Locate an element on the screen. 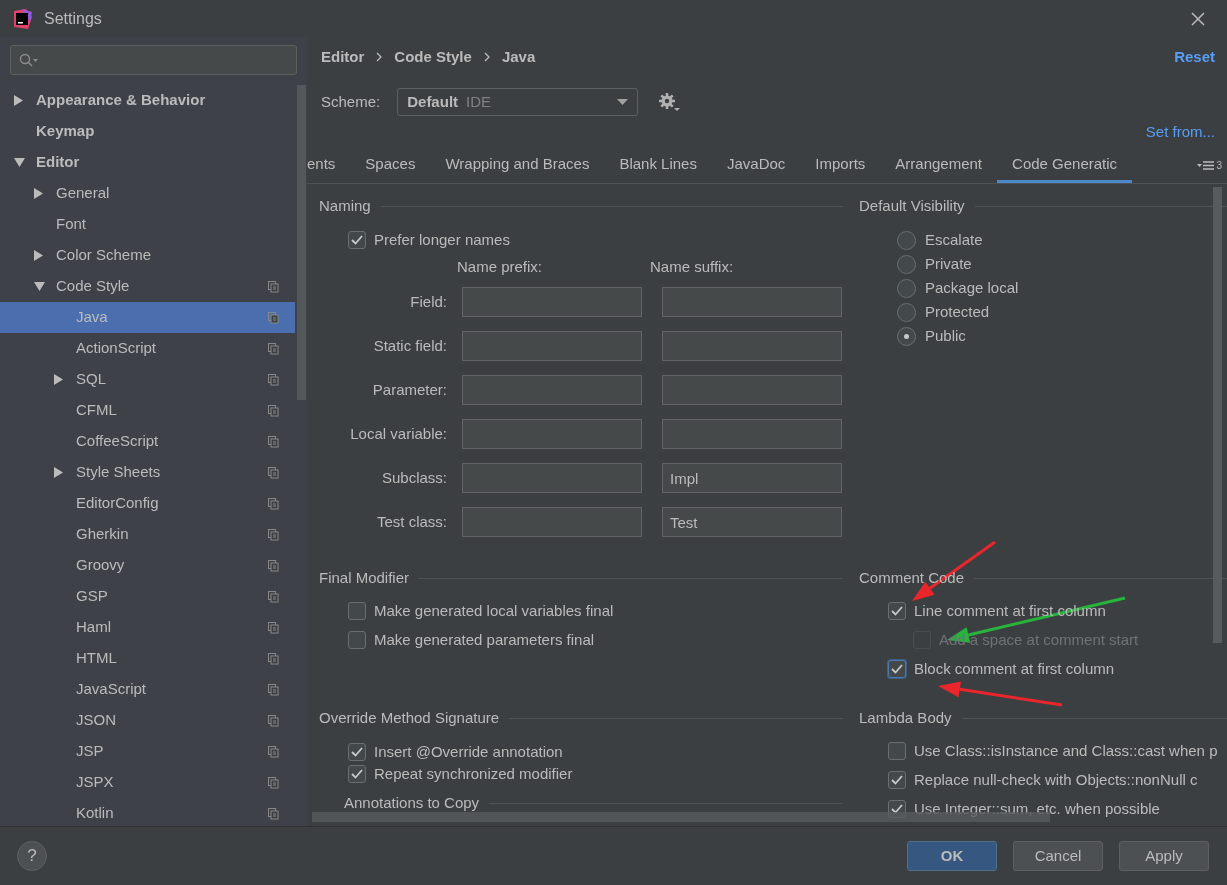  dialog-button: Cancel is located at coordinates (1058, 856).